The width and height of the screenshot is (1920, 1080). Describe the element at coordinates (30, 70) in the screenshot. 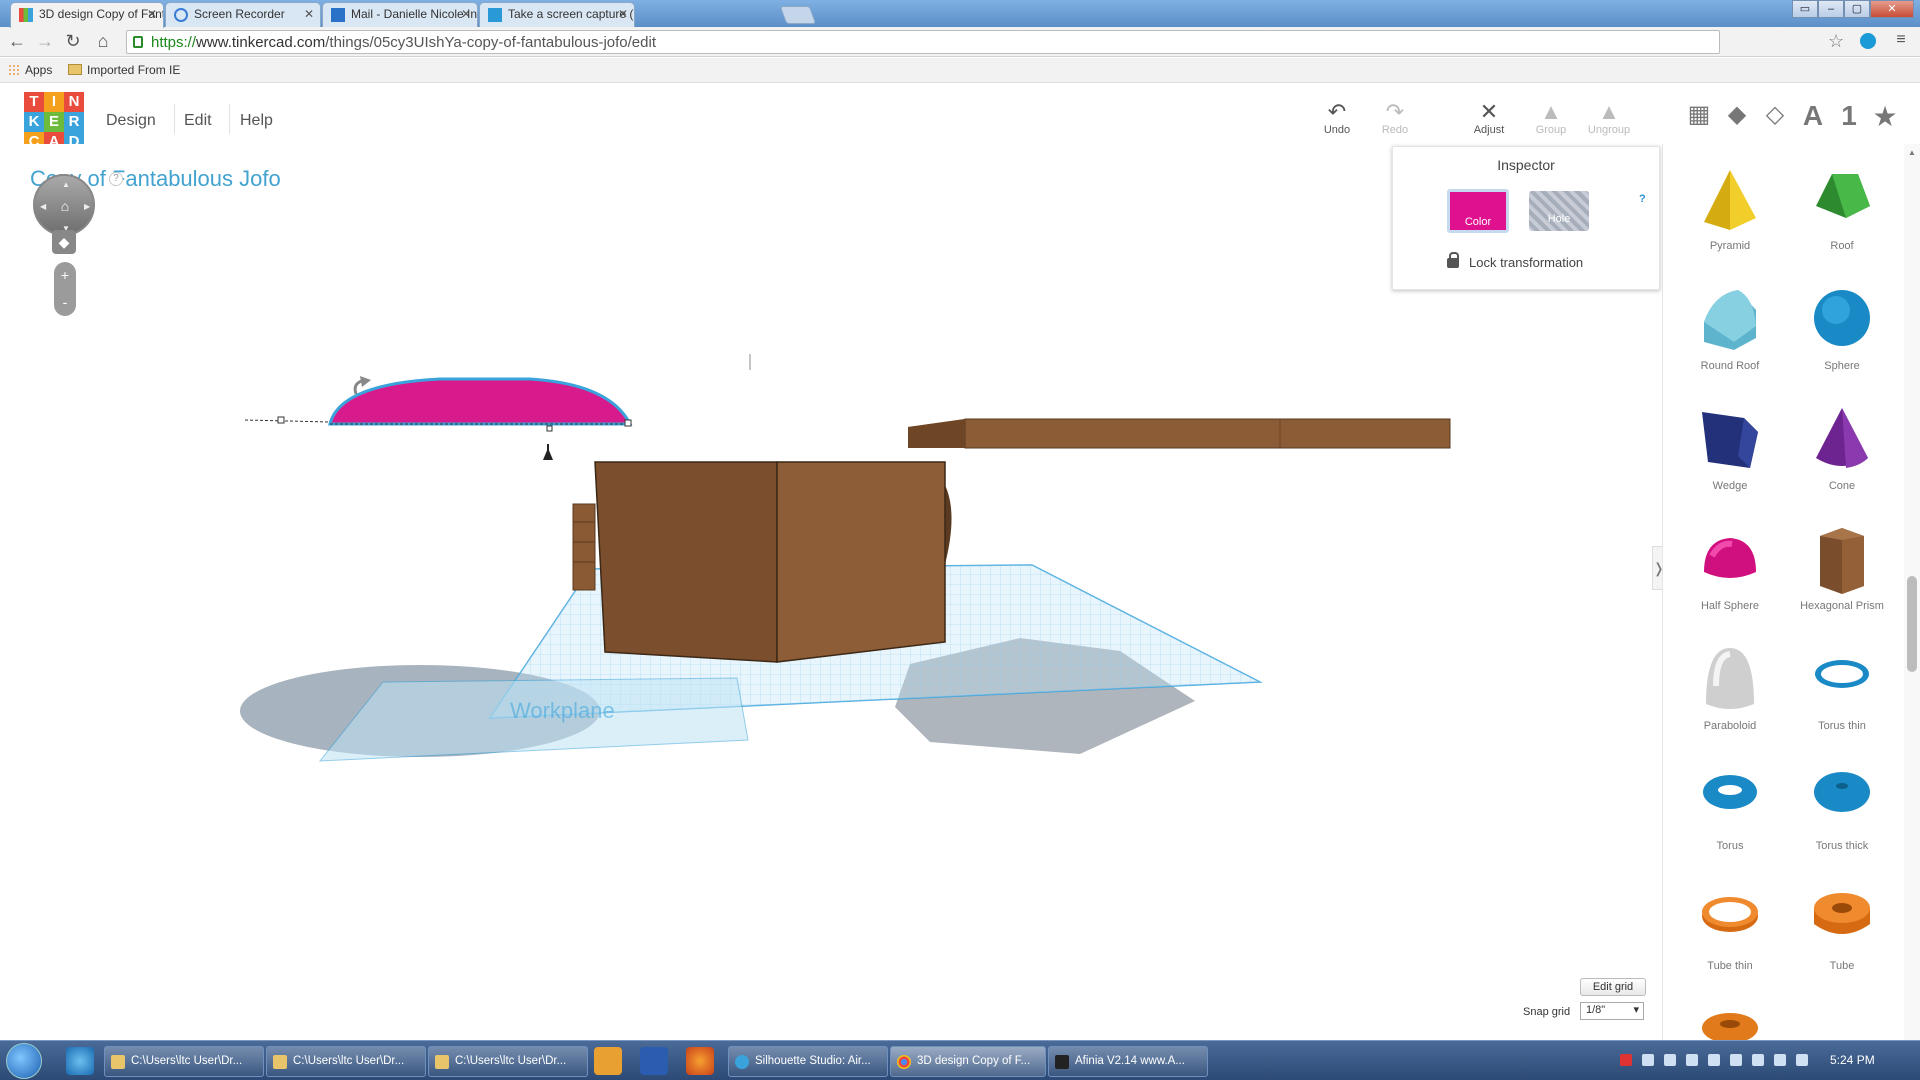

I see `bookmark-apps: Apps` at that location.